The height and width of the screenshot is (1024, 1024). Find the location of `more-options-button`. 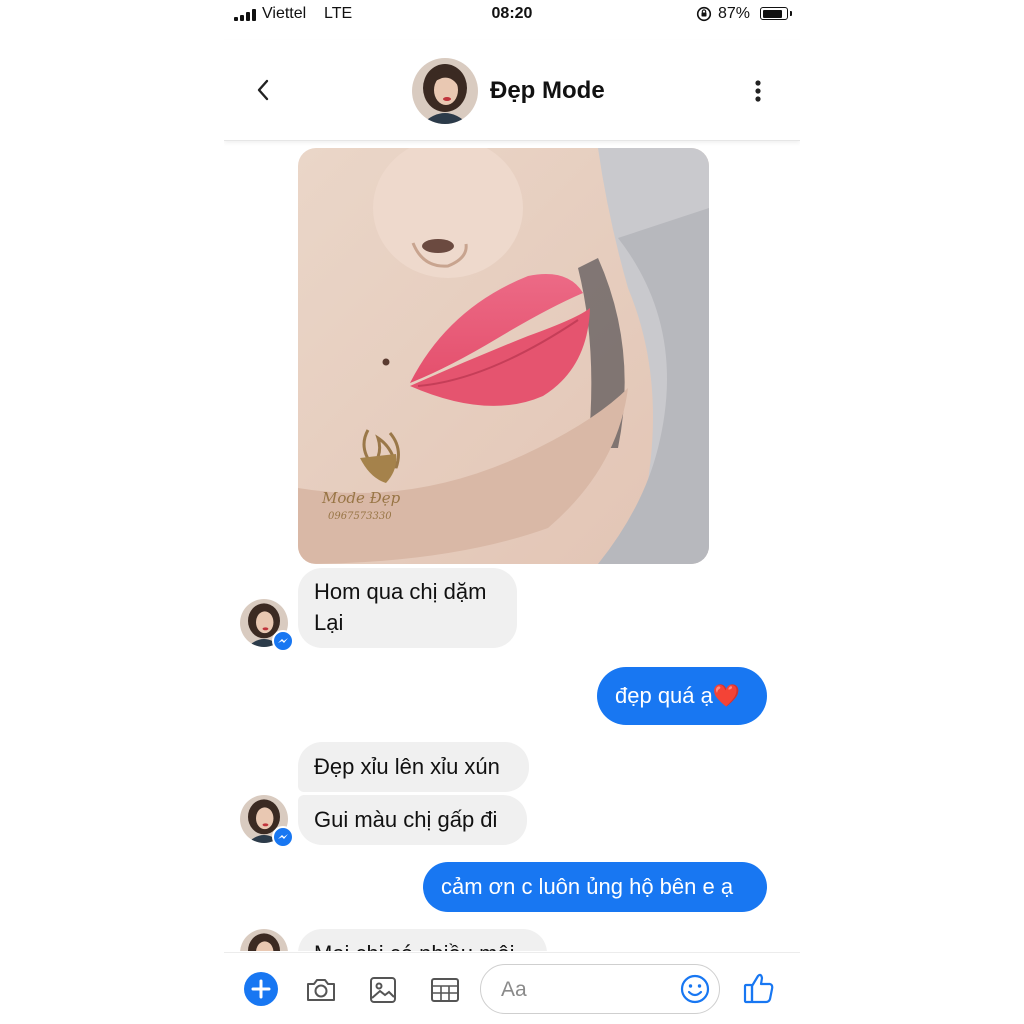

more-options-button is located at coordinates (758, 91).